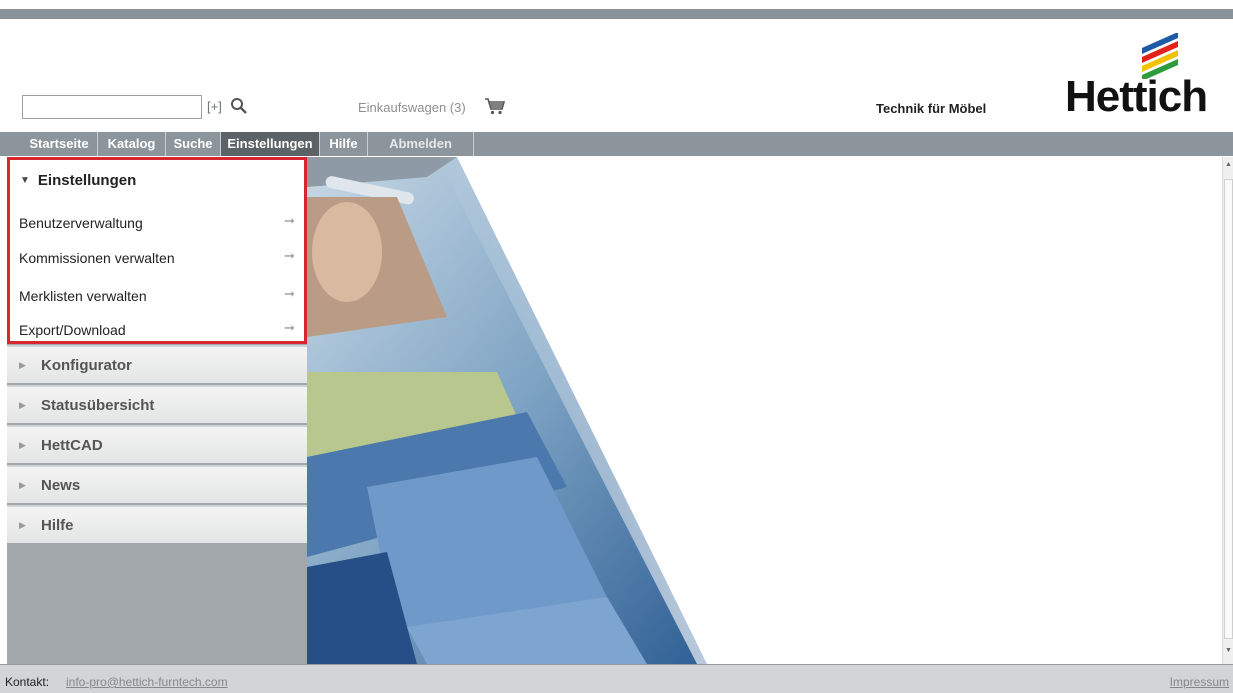  I want to click on logo: Hettich, so click(1136, 97).